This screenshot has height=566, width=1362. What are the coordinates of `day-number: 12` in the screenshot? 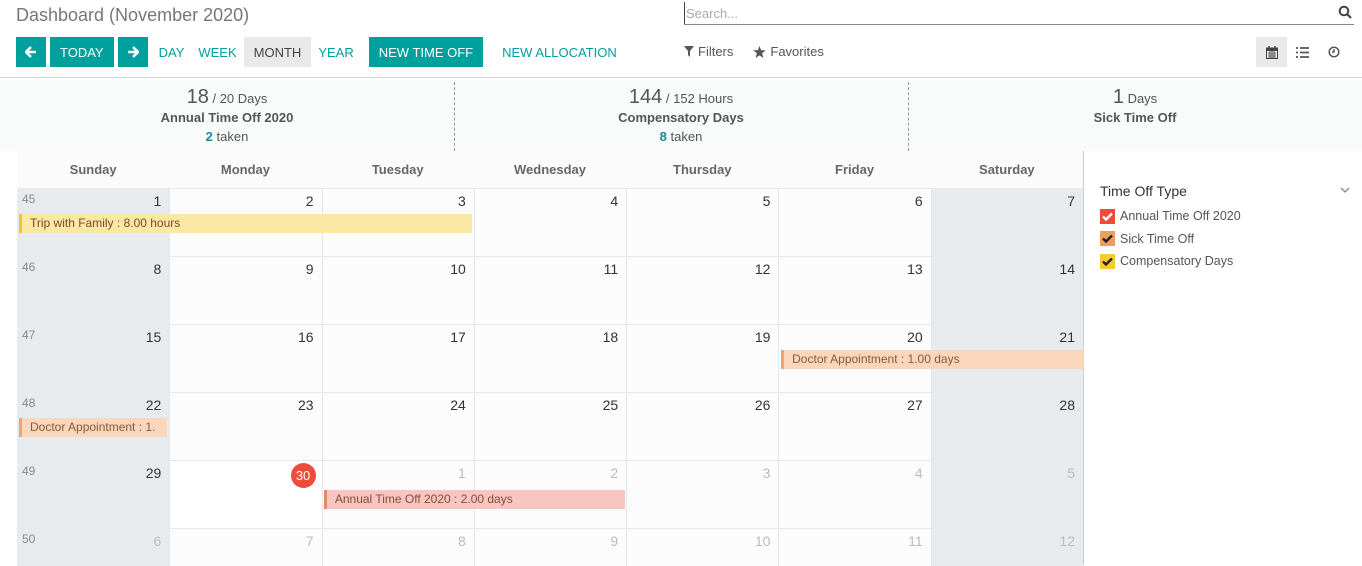 It's located at (762, 269).